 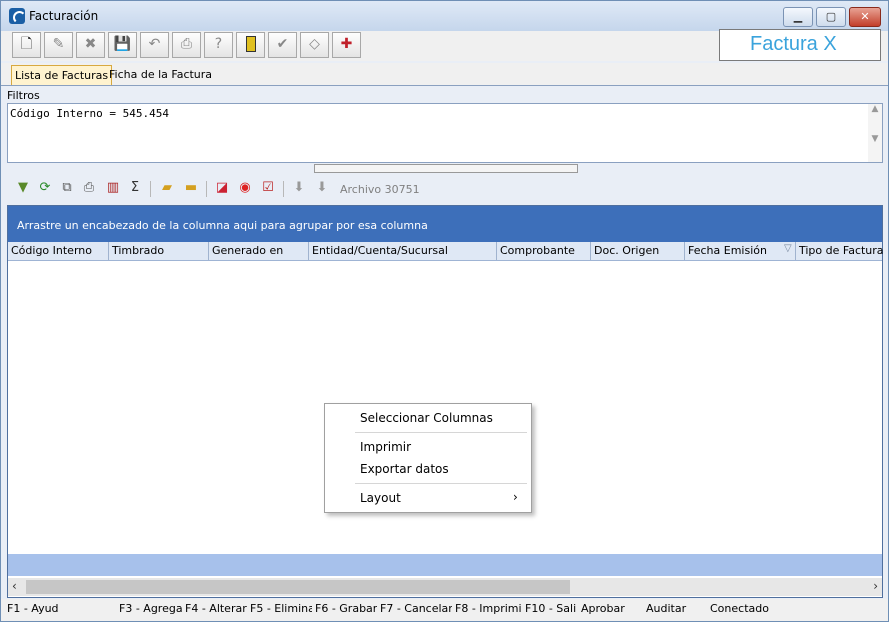 What do you see at coordinates (385, 447) in the screenshot?
I see `menu-item-imprimir: Imprimir` at bounding box center [385, 447].